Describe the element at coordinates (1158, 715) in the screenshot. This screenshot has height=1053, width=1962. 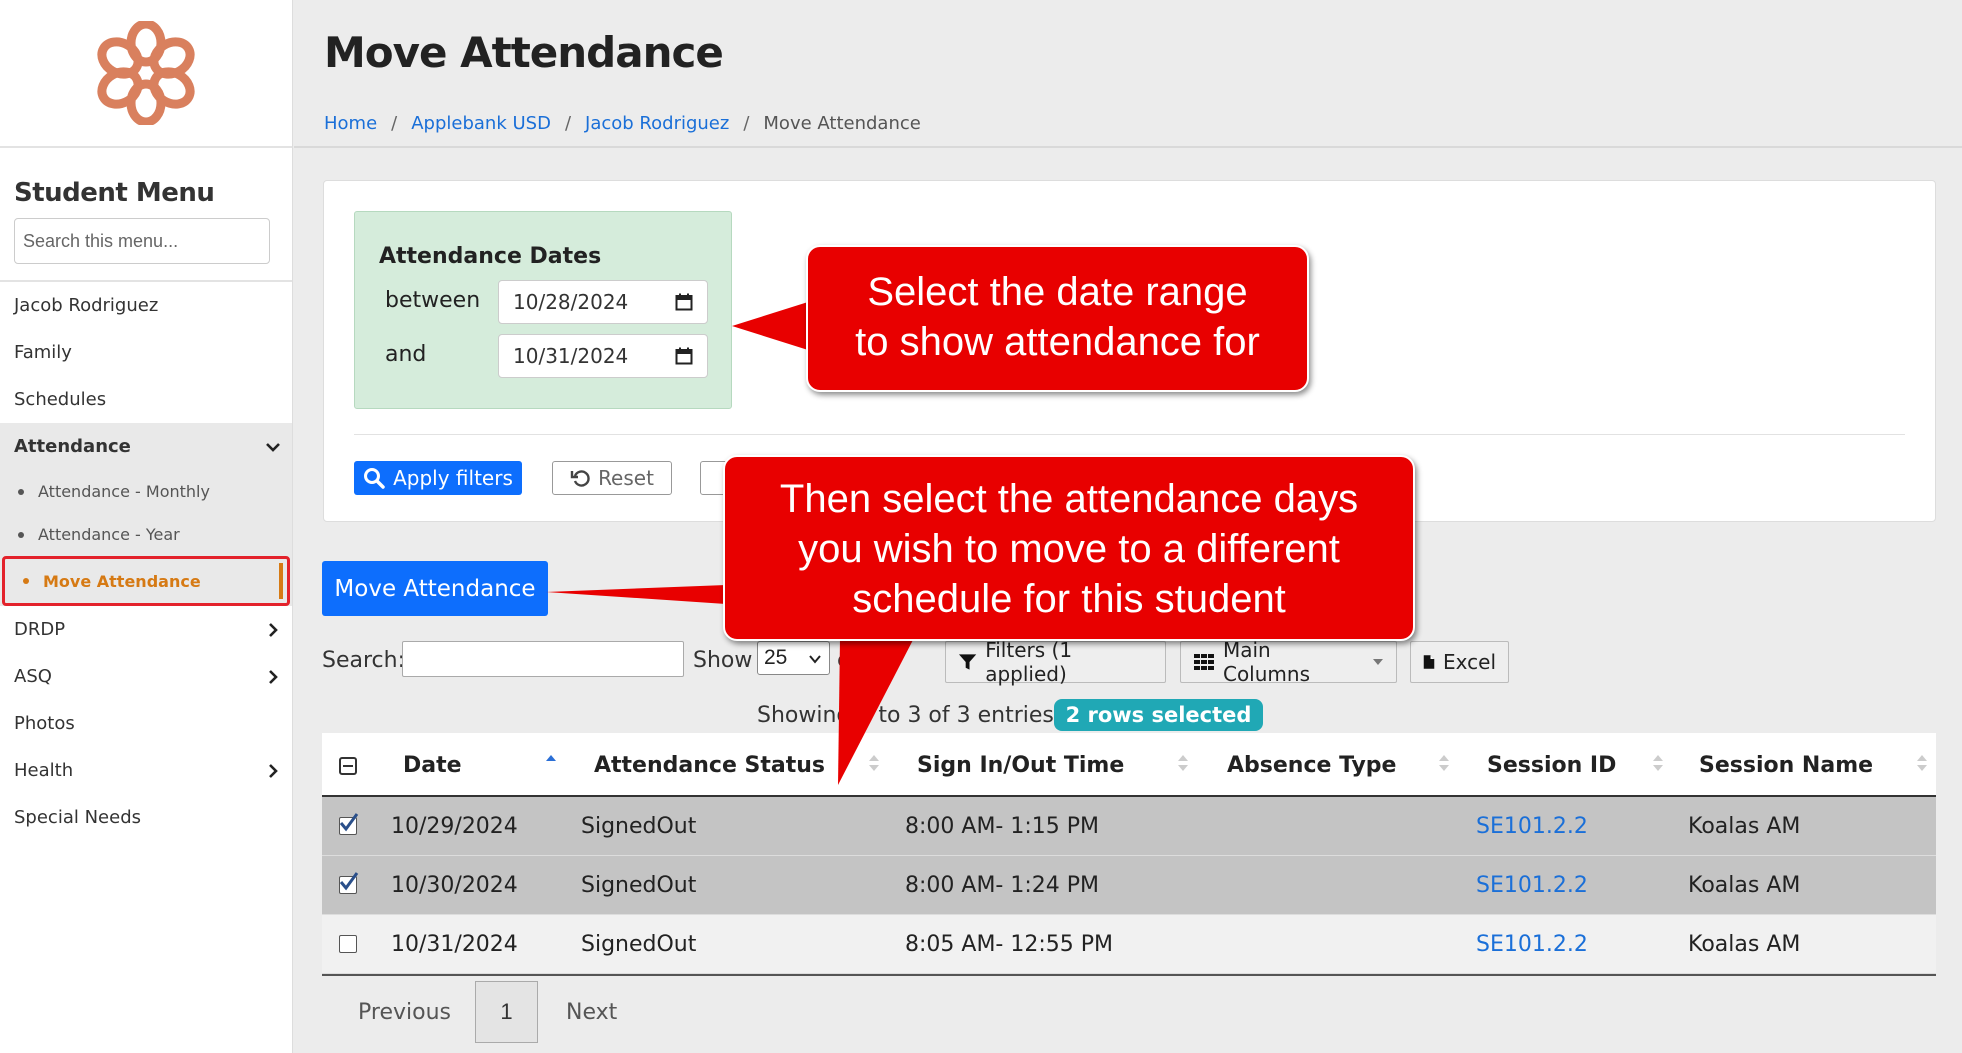
I see `rows-selected-badge: 2 rows selected` at that location.